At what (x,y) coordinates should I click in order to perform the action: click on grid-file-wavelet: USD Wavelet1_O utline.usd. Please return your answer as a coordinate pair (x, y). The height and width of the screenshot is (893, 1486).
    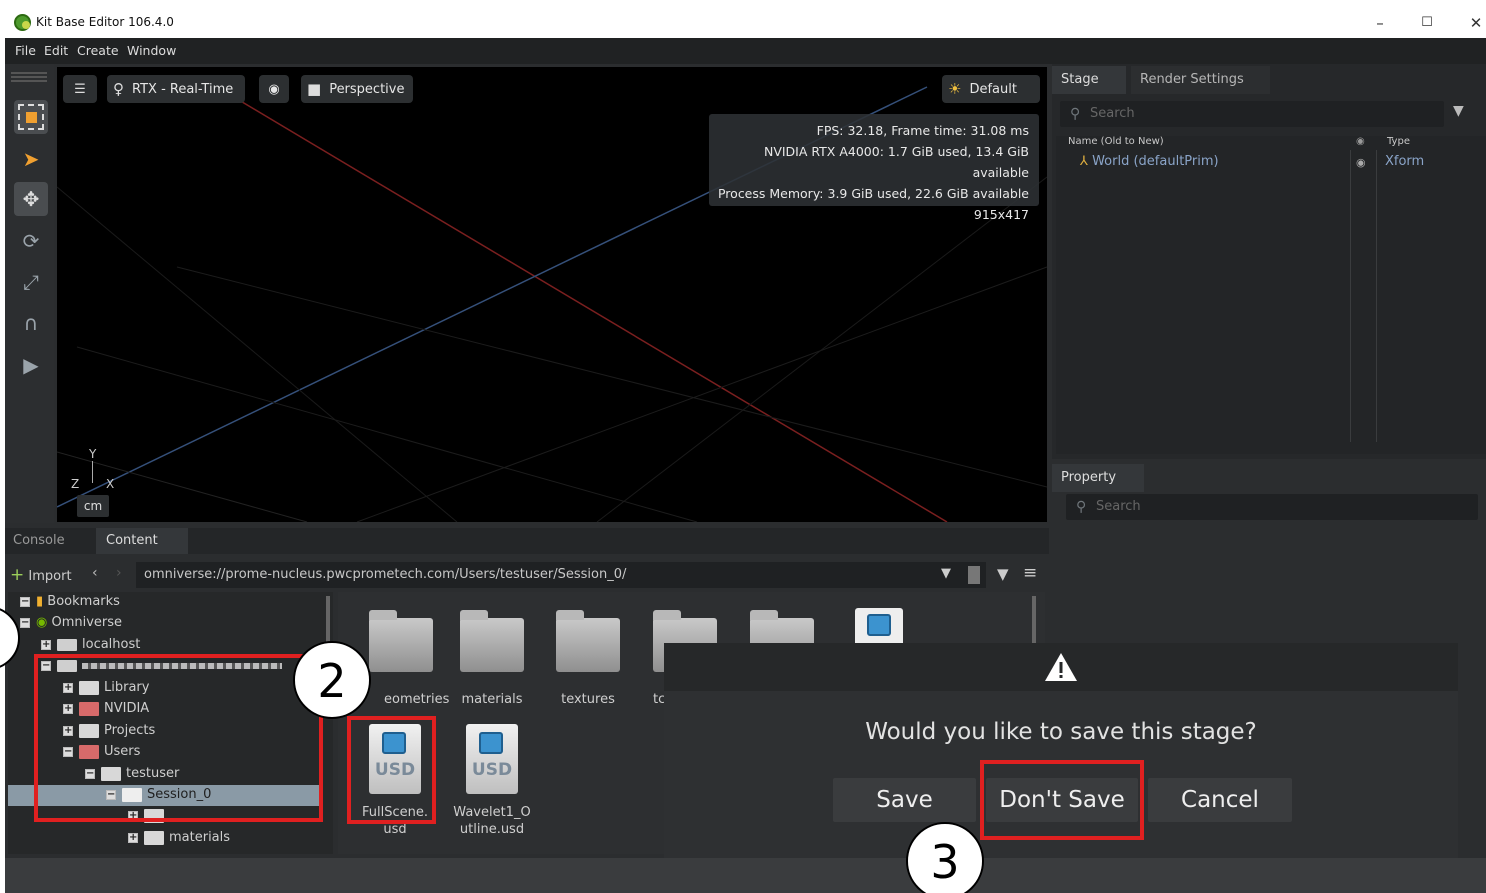
    Looking at the image, I should click on (492, 781).